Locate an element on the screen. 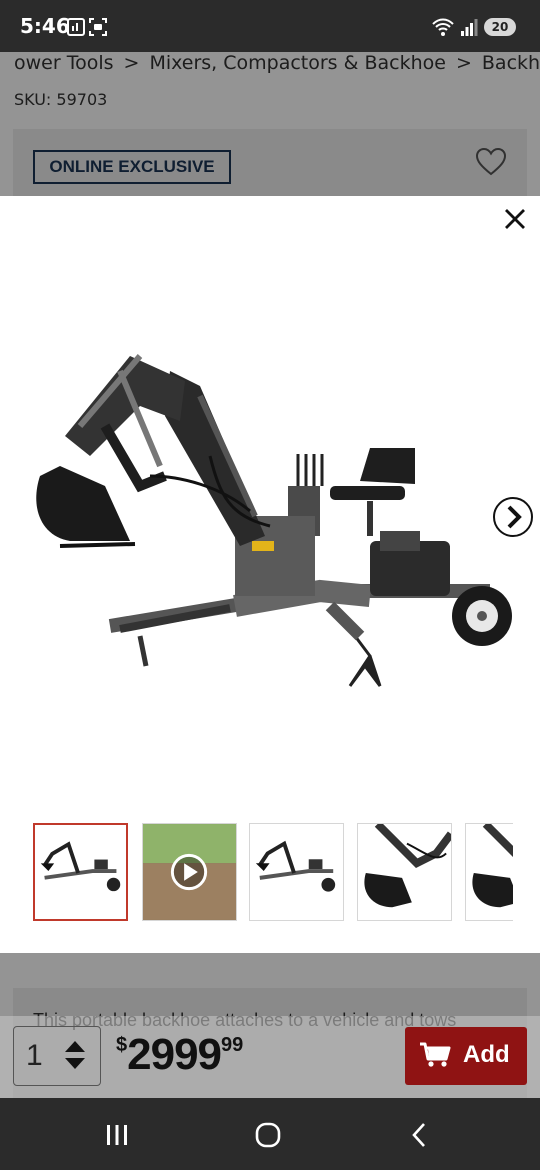  add-to-cart-button: Add is located at coordinates (466, 1056).